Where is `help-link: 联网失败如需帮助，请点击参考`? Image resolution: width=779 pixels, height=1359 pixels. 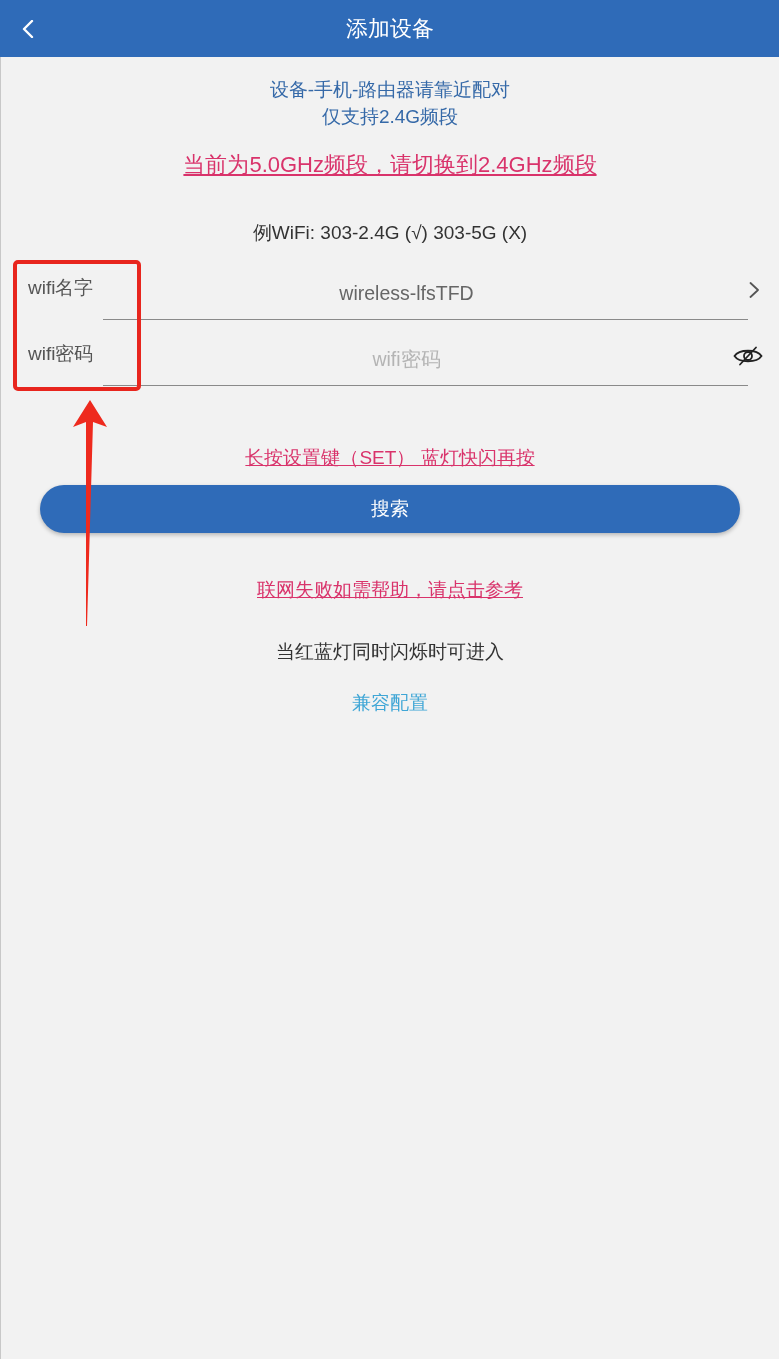
help-link: 联网失败如需帮助，请点击参考 is located at coordinates (390, 590).